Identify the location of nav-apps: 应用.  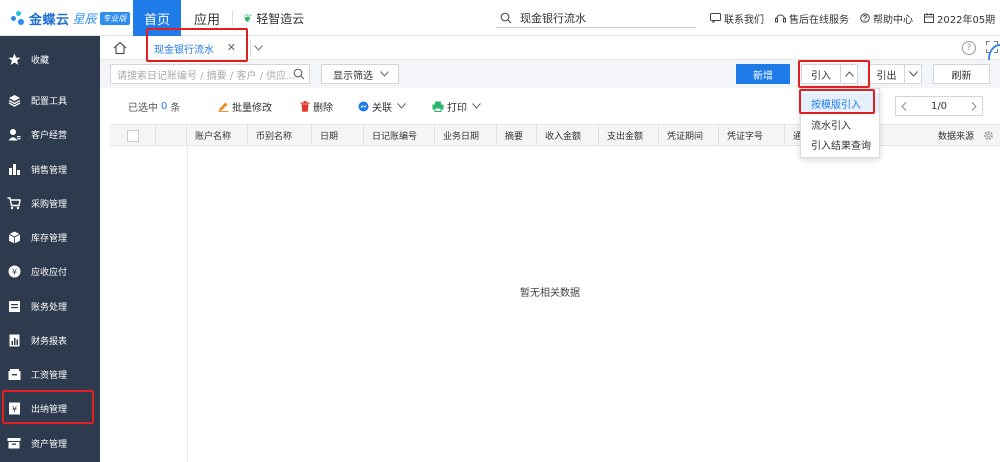
(207, 18).